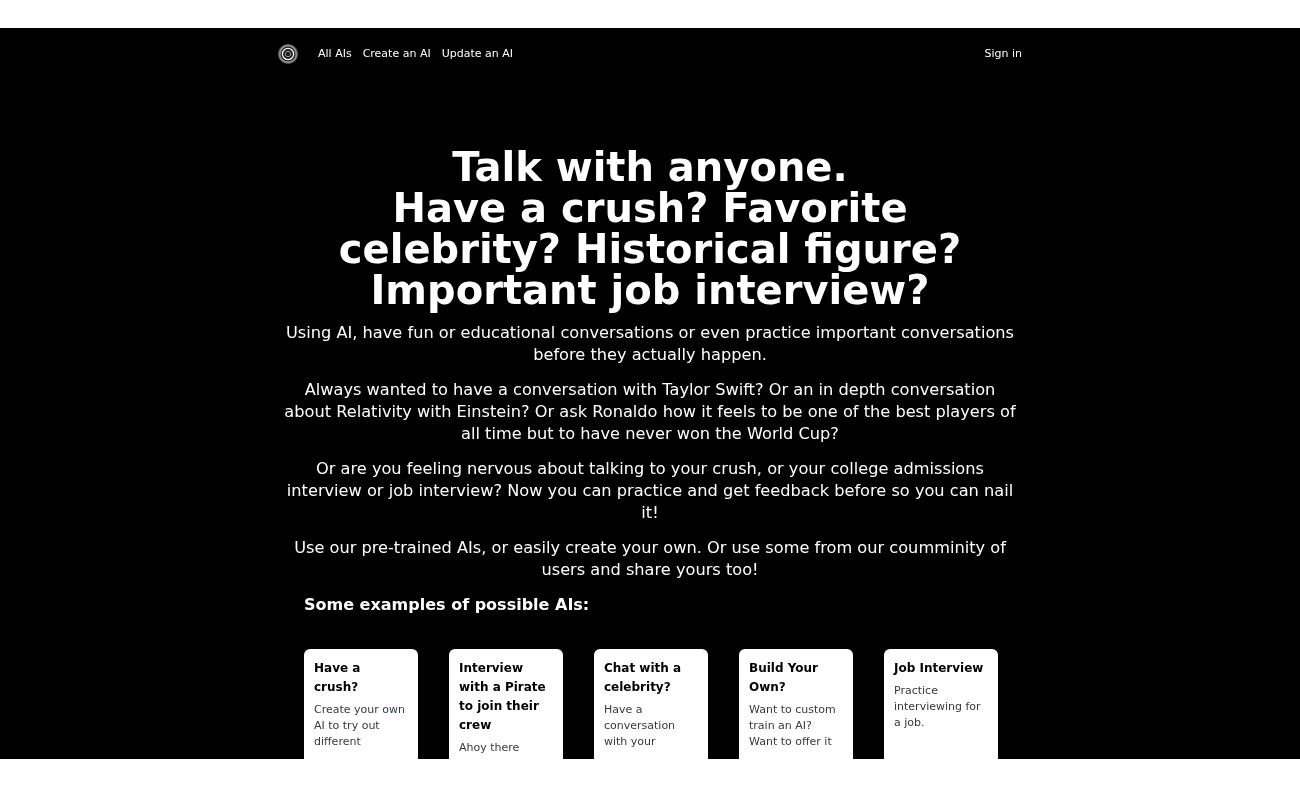 This screenshot has width=1300, height=788. What do you see at coordinates (650, 491) in the screenshot?
I see `intro-paragraph: Or are you feeling nervous about talking to your crush, or your college admissions interview or job interview? Now you can practice and get feedback before so you can nail it!` at bounding box center [650, 491].